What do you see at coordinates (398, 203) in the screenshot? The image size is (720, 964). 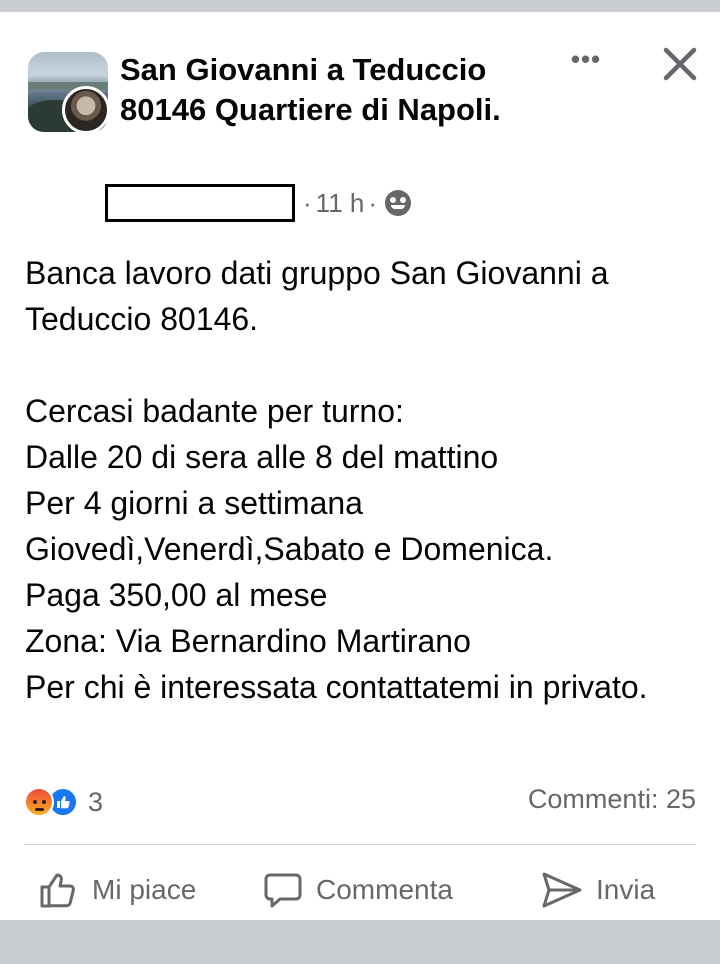 I see `group-icon` at bounding box center [398, 203].